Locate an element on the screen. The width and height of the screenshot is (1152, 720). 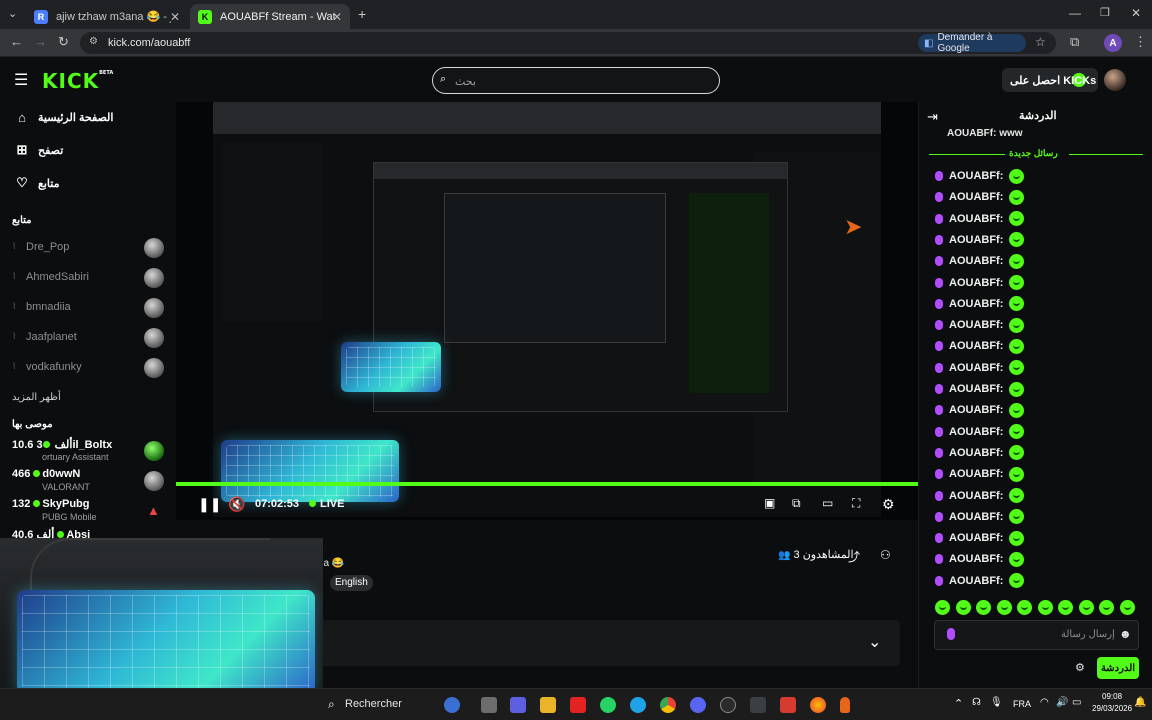
ask-google-button: ◧ Demander à Google is located at coordinates (972, 43).